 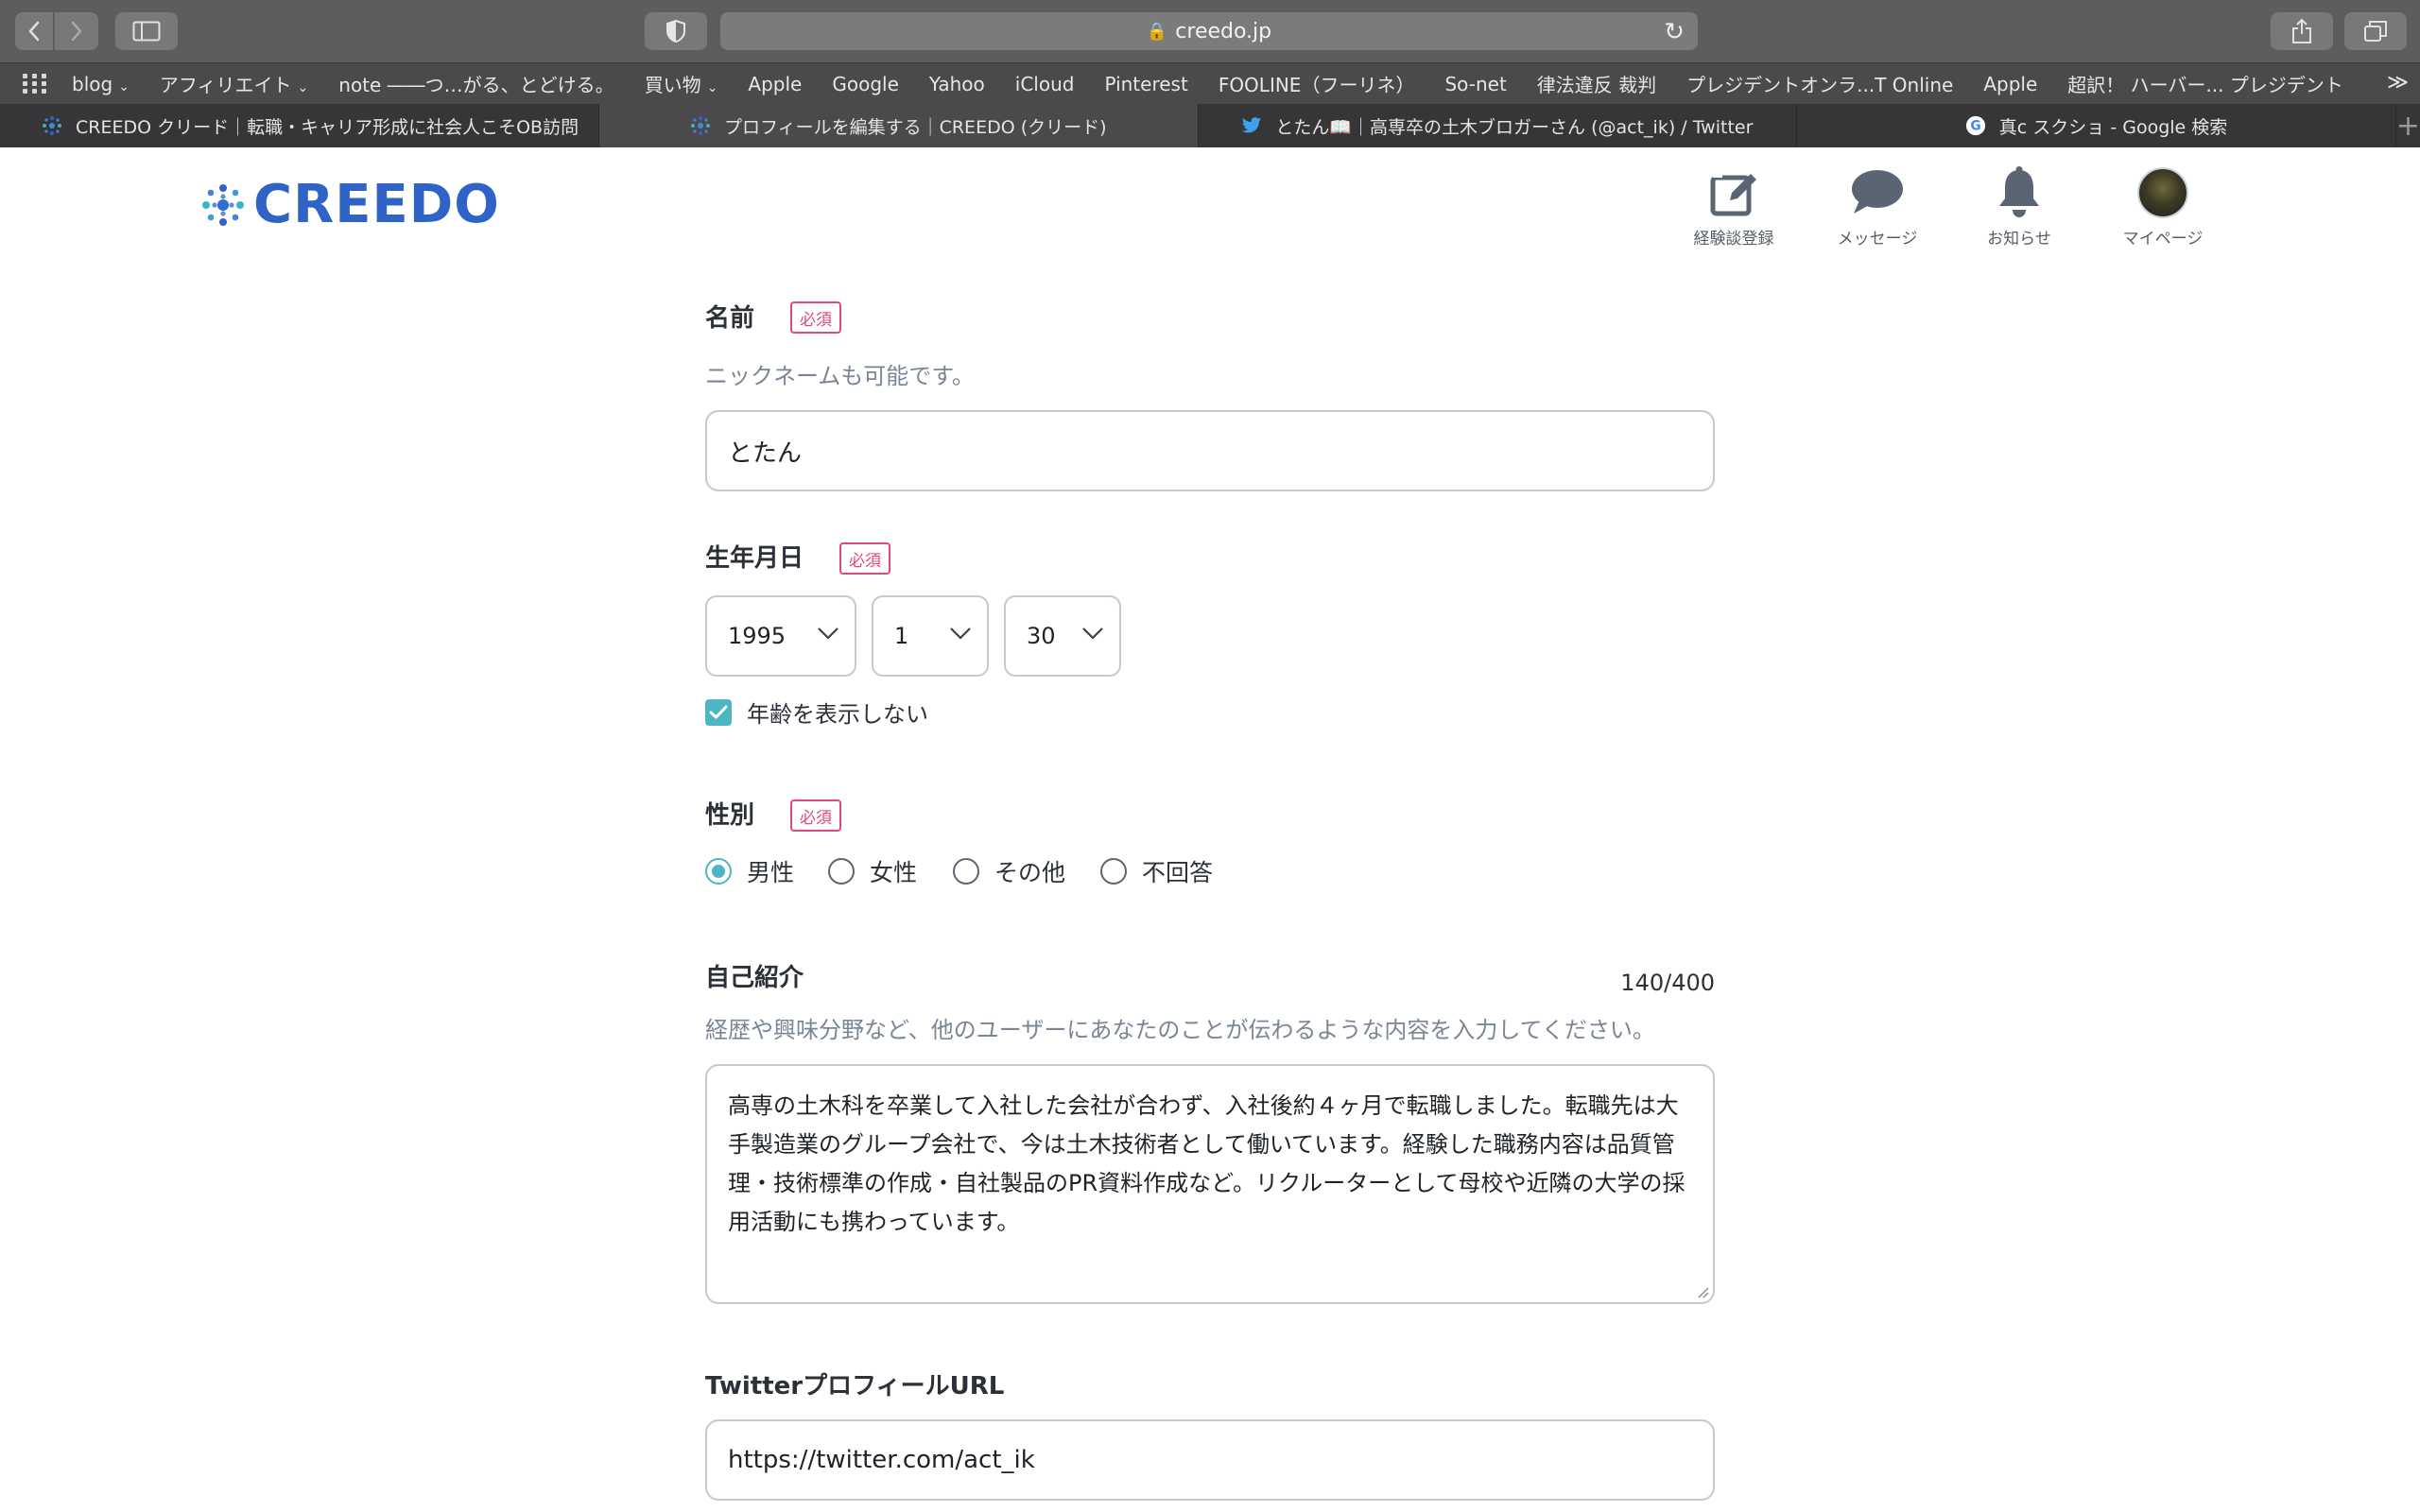 I want to click on privacy-report-button, so click(x=676, y=31).